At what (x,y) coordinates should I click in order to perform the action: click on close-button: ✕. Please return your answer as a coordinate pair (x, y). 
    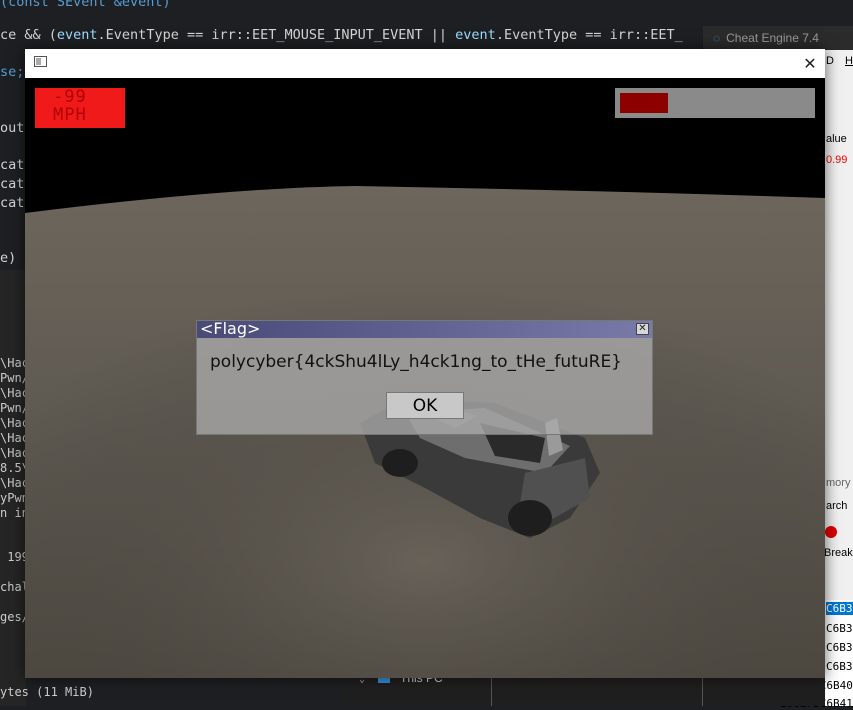
    Looking at the image, I should click on (810, 63).